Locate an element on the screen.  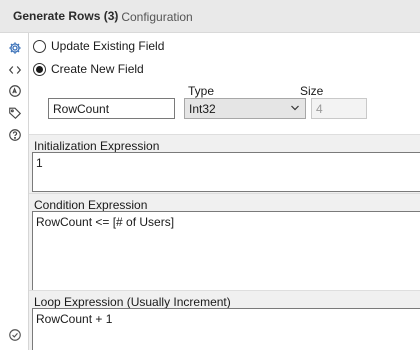
update-existing-radio: Update Existing Field is located at coordinates (98, 46).